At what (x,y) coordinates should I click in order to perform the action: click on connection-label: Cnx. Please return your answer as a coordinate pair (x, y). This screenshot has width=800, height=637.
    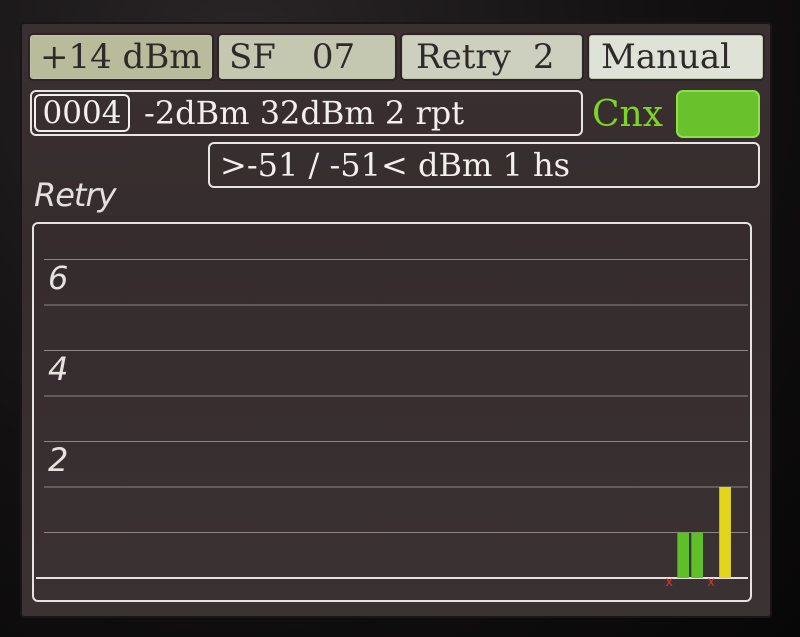
    Looking at the image, I should click on (628, 114).